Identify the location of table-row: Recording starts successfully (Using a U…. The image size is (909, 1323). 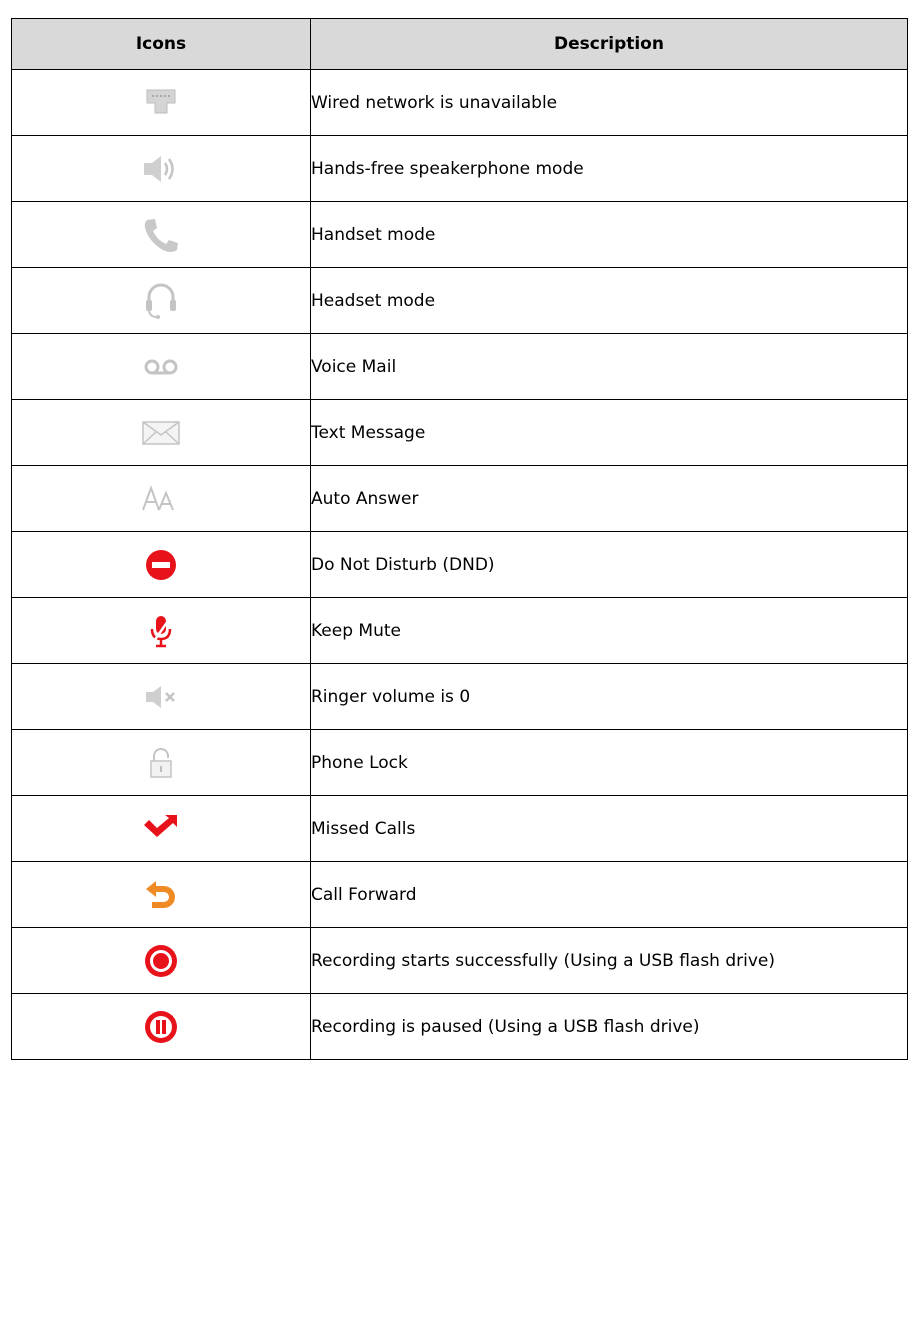
(459, 960).